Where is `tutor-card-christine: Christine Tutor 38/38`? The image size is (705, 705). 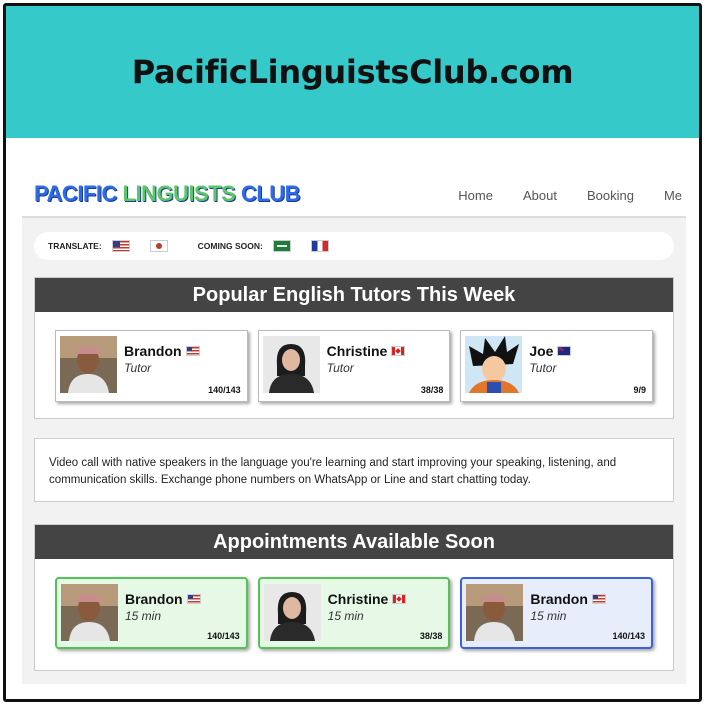
tutor-card-christine: Christine Tutor 38/38 is located at coordinates (354, 366).